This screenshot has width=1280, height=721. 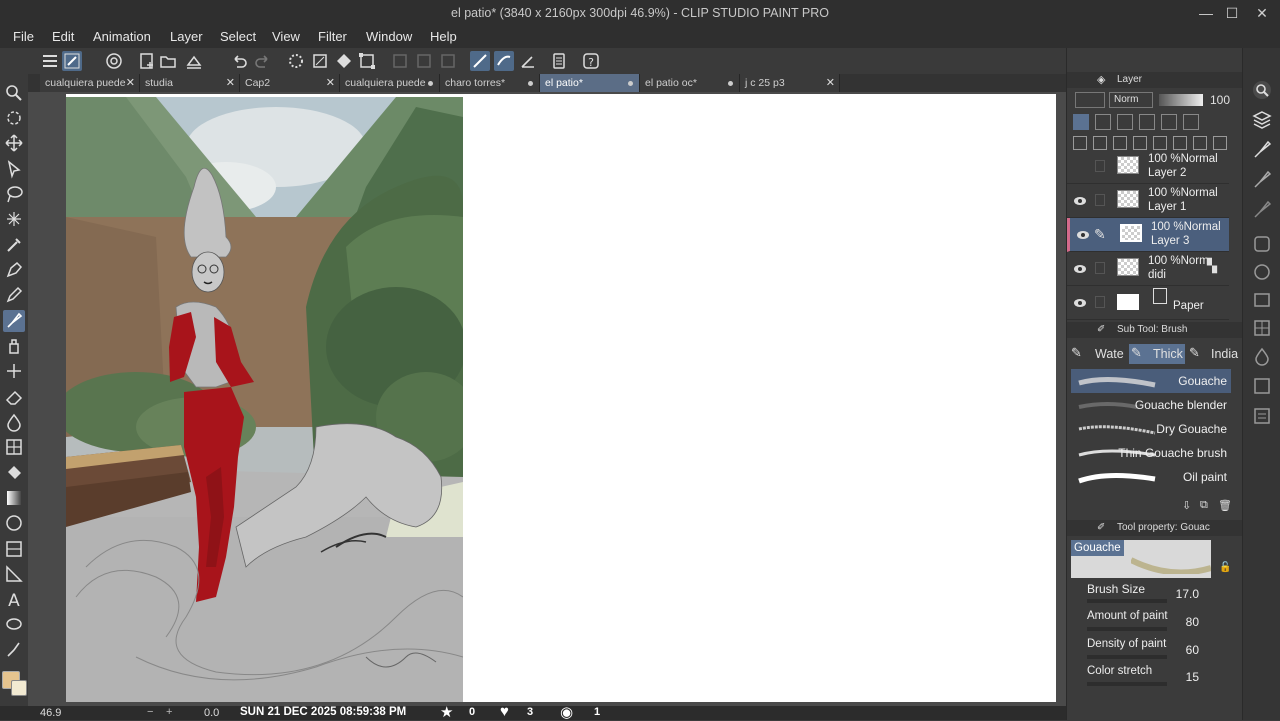 I want to click on draft-layer-icon, so click(x=1125, y=122).